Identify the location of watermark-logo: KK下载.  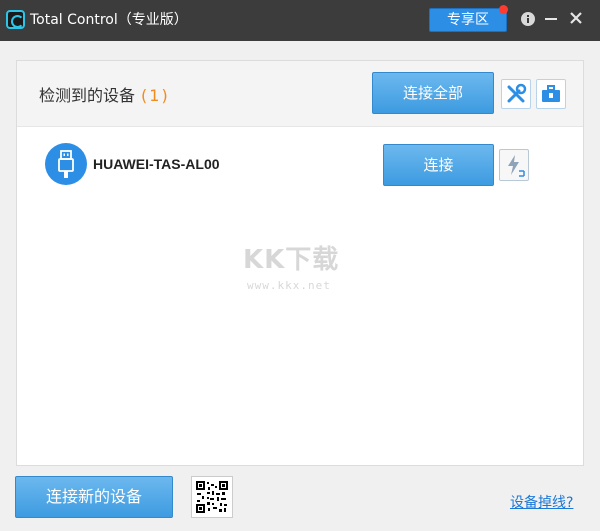
(291, 260).